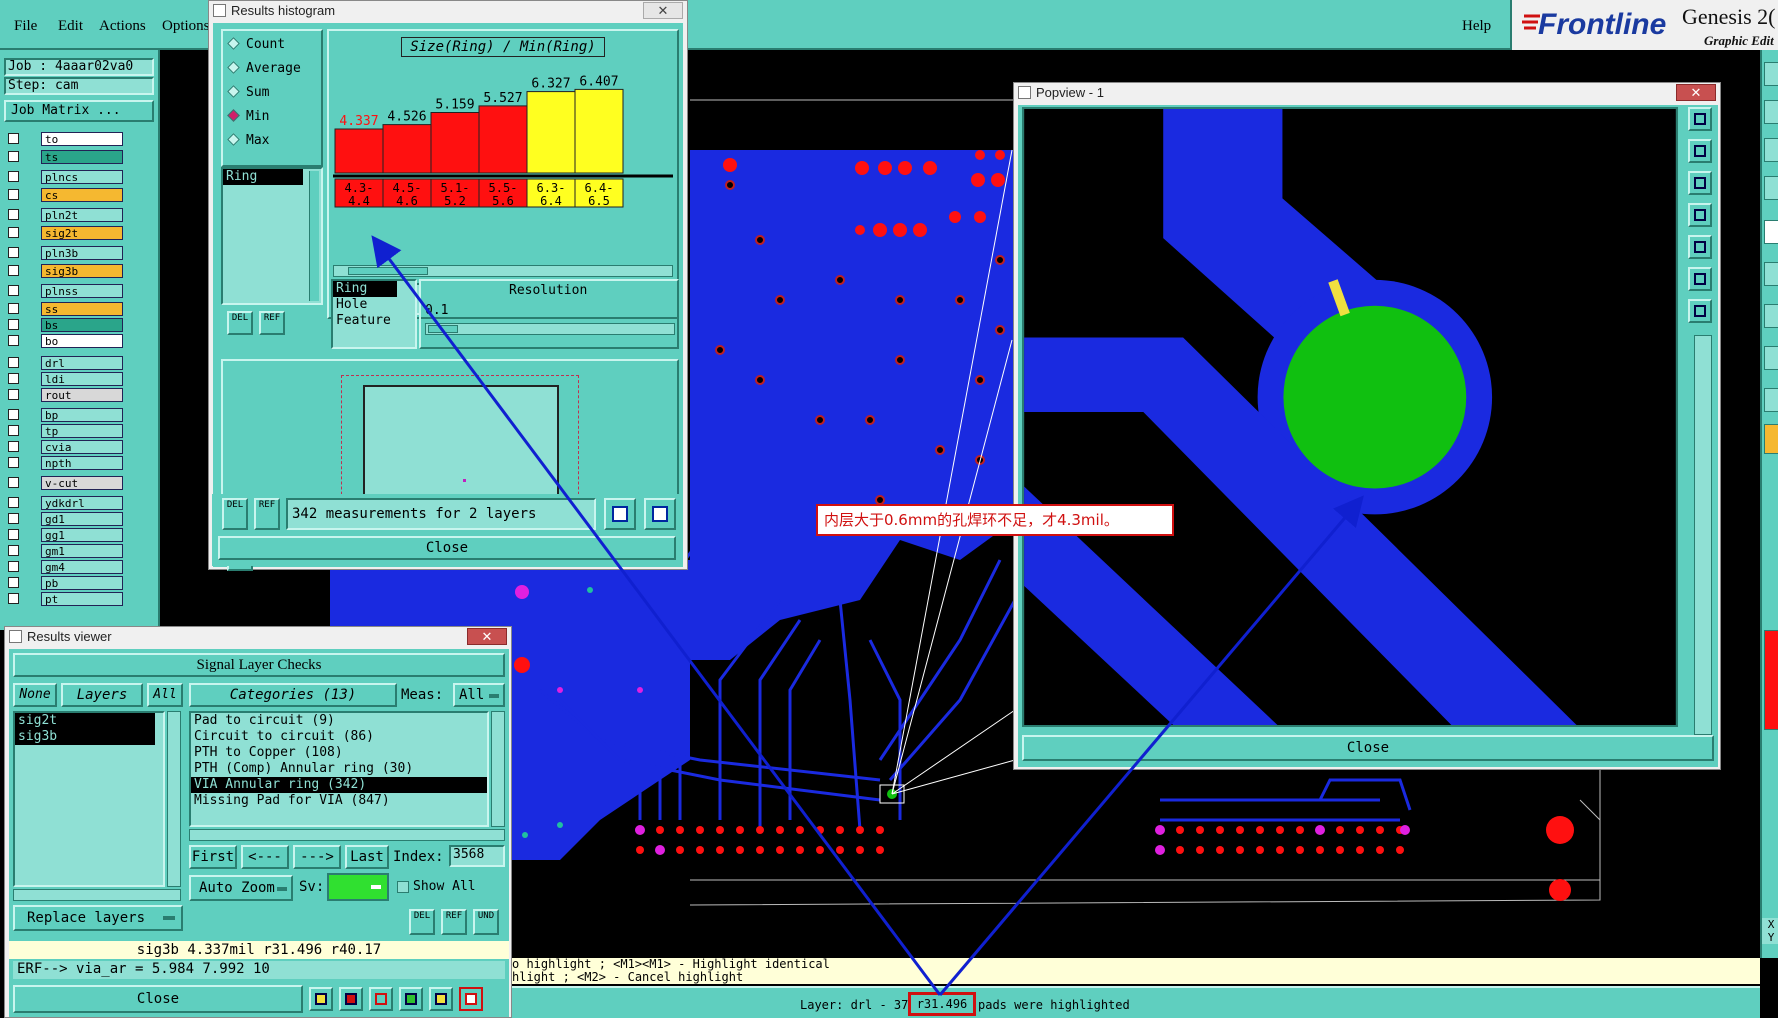 The height and width of the screenshot is (1018, 1778). What do you see at coordinates (272, 236) in the screenshot?
I see `stat-field-list: Ring` at bounding box center [272, 236].